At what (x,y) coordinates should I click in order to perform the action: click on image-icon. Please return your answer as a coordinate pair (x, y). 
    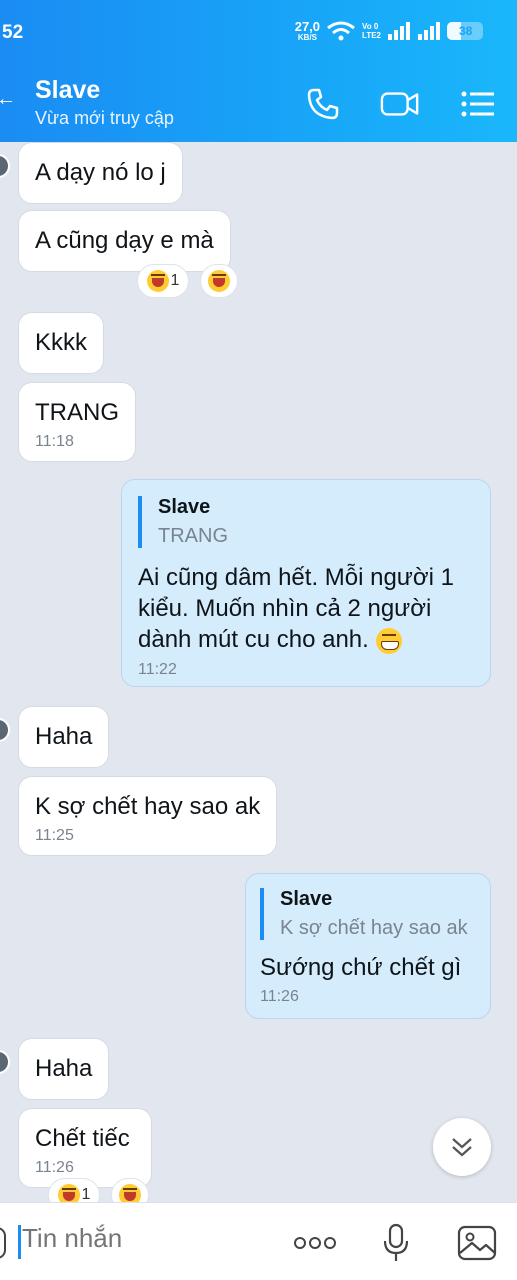
    Looking at the image, I should click on (477, 1243).